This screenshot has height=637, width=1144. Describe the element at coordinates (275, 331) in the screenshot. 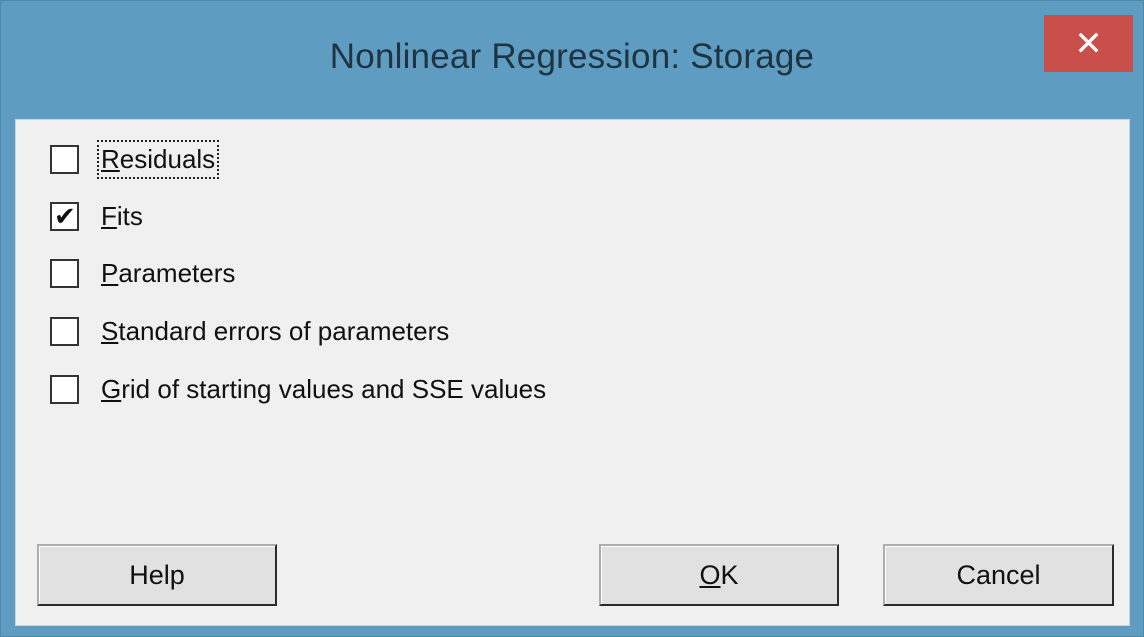

I see `standard-errors-label: Standard errors of parameters` at that location.